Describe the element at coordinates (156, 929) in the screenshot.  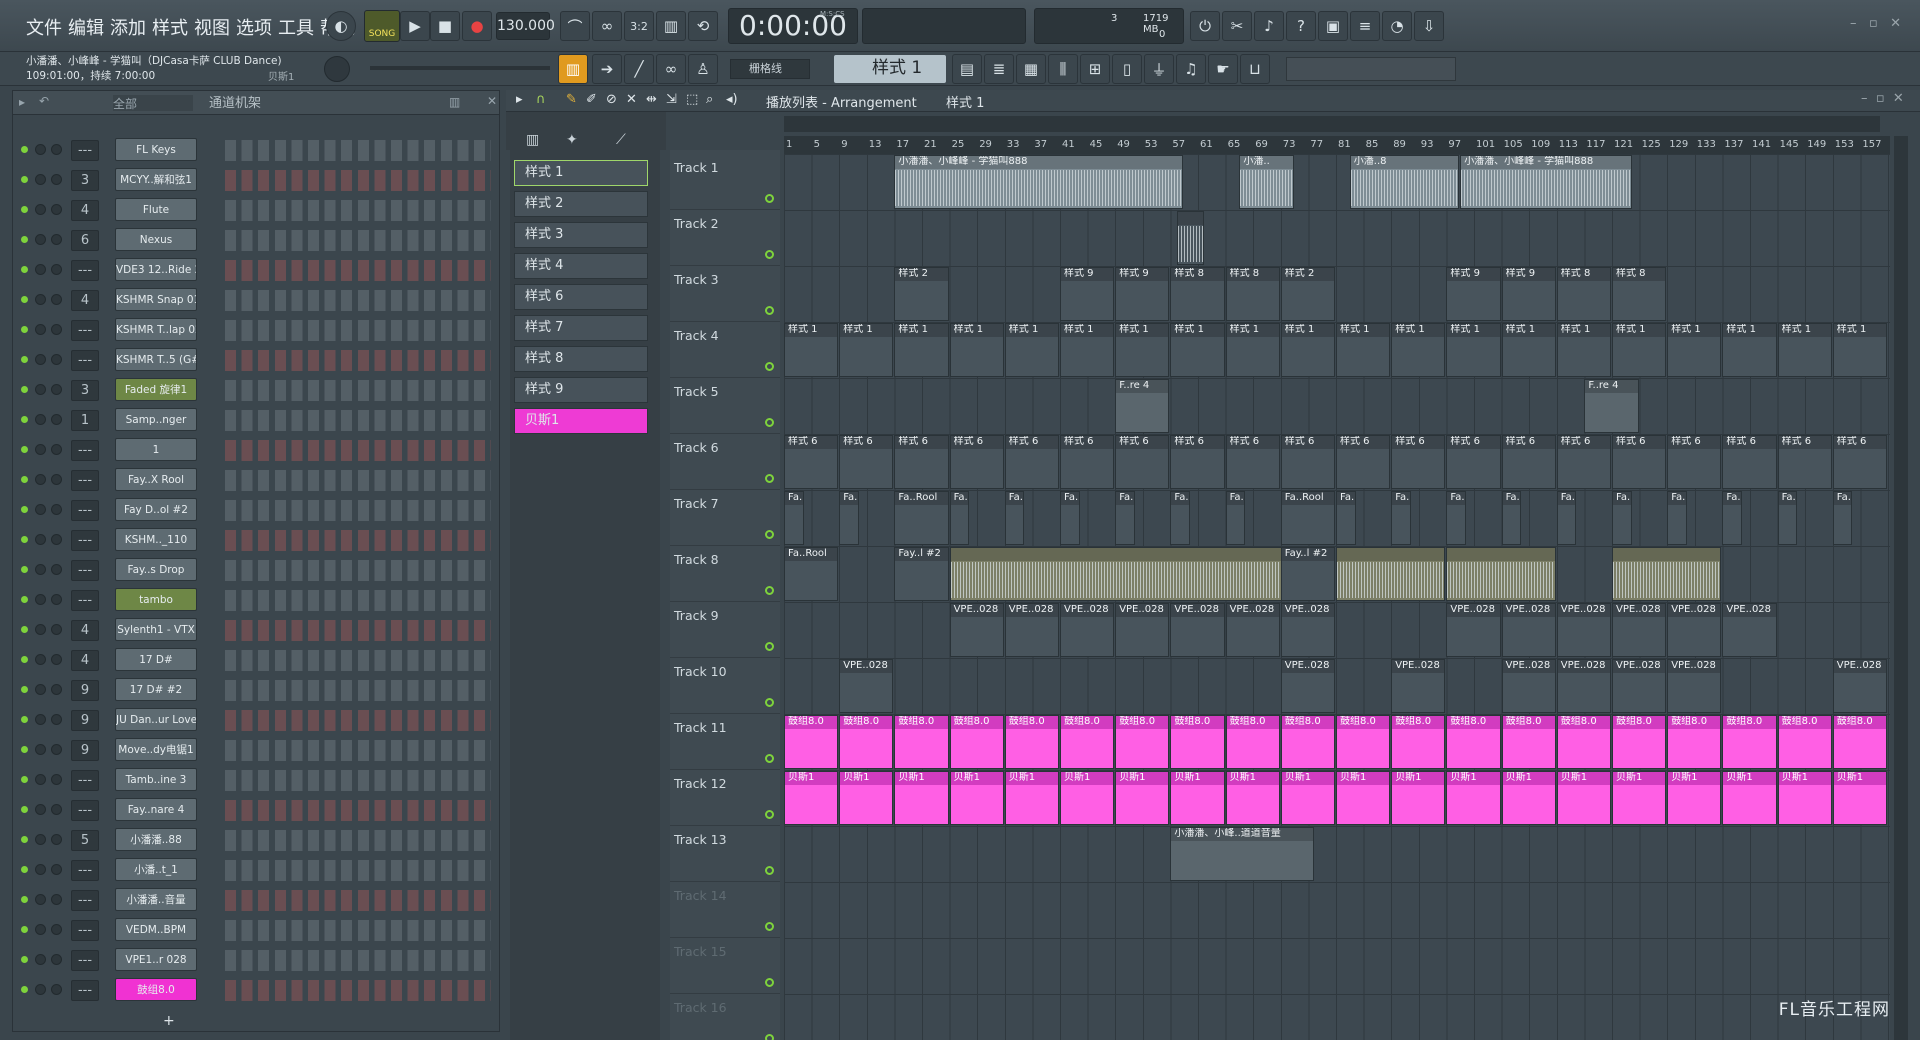
I see `channel-name-button: VEDM..BPM` at that location.